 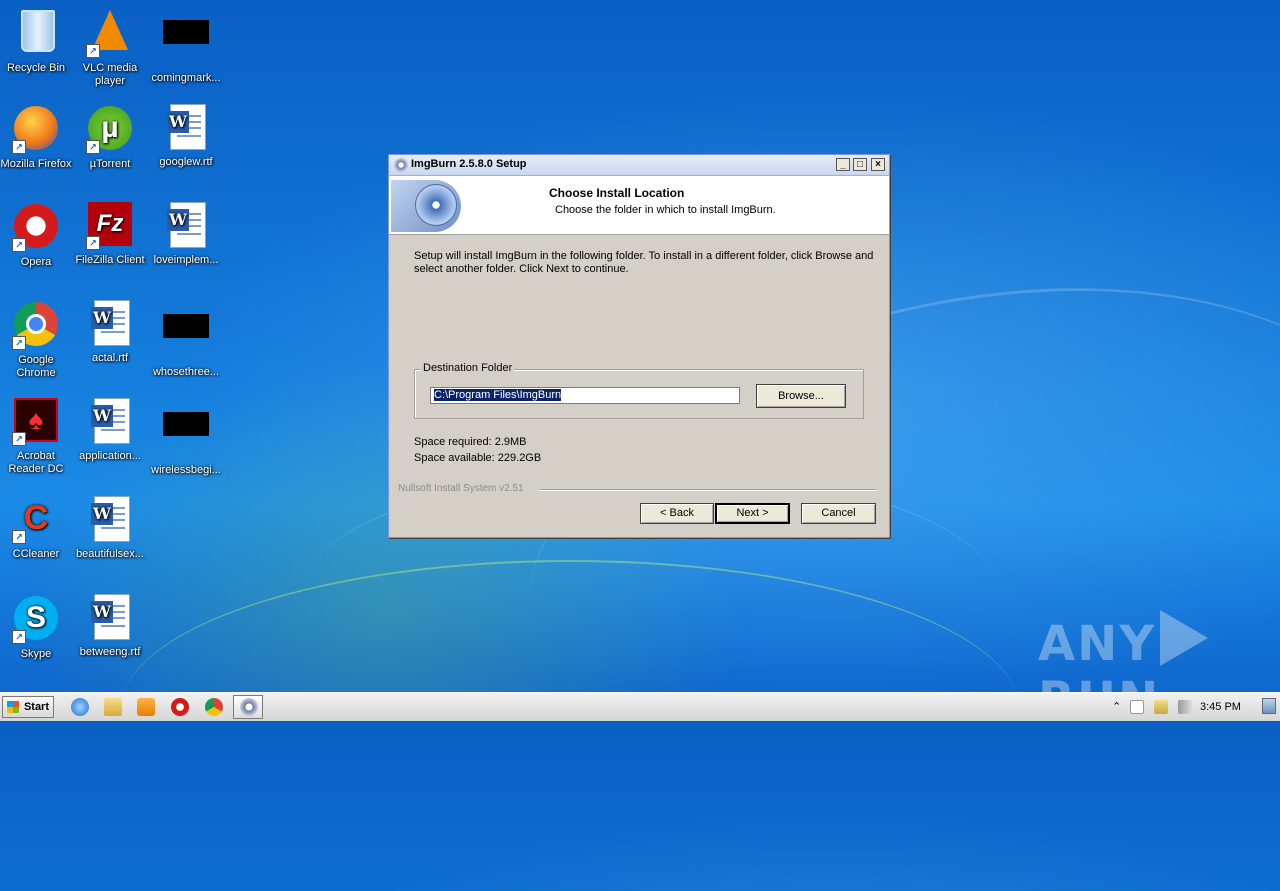 I want to click on desktop-icon-actal-rtf: W actal.rtf, so click(x=110, y=332).